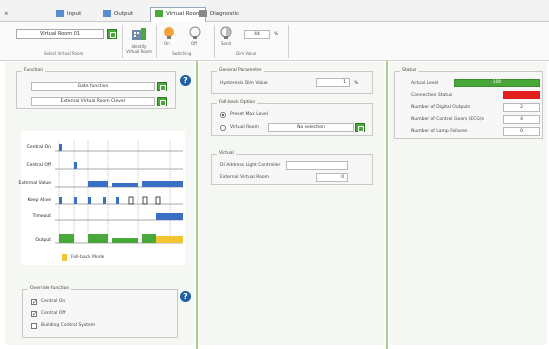  What do you see at coordinates (182, 53) in the screenshot?
I see `switching-group-label: Switching` at bounding box center [182, 53].